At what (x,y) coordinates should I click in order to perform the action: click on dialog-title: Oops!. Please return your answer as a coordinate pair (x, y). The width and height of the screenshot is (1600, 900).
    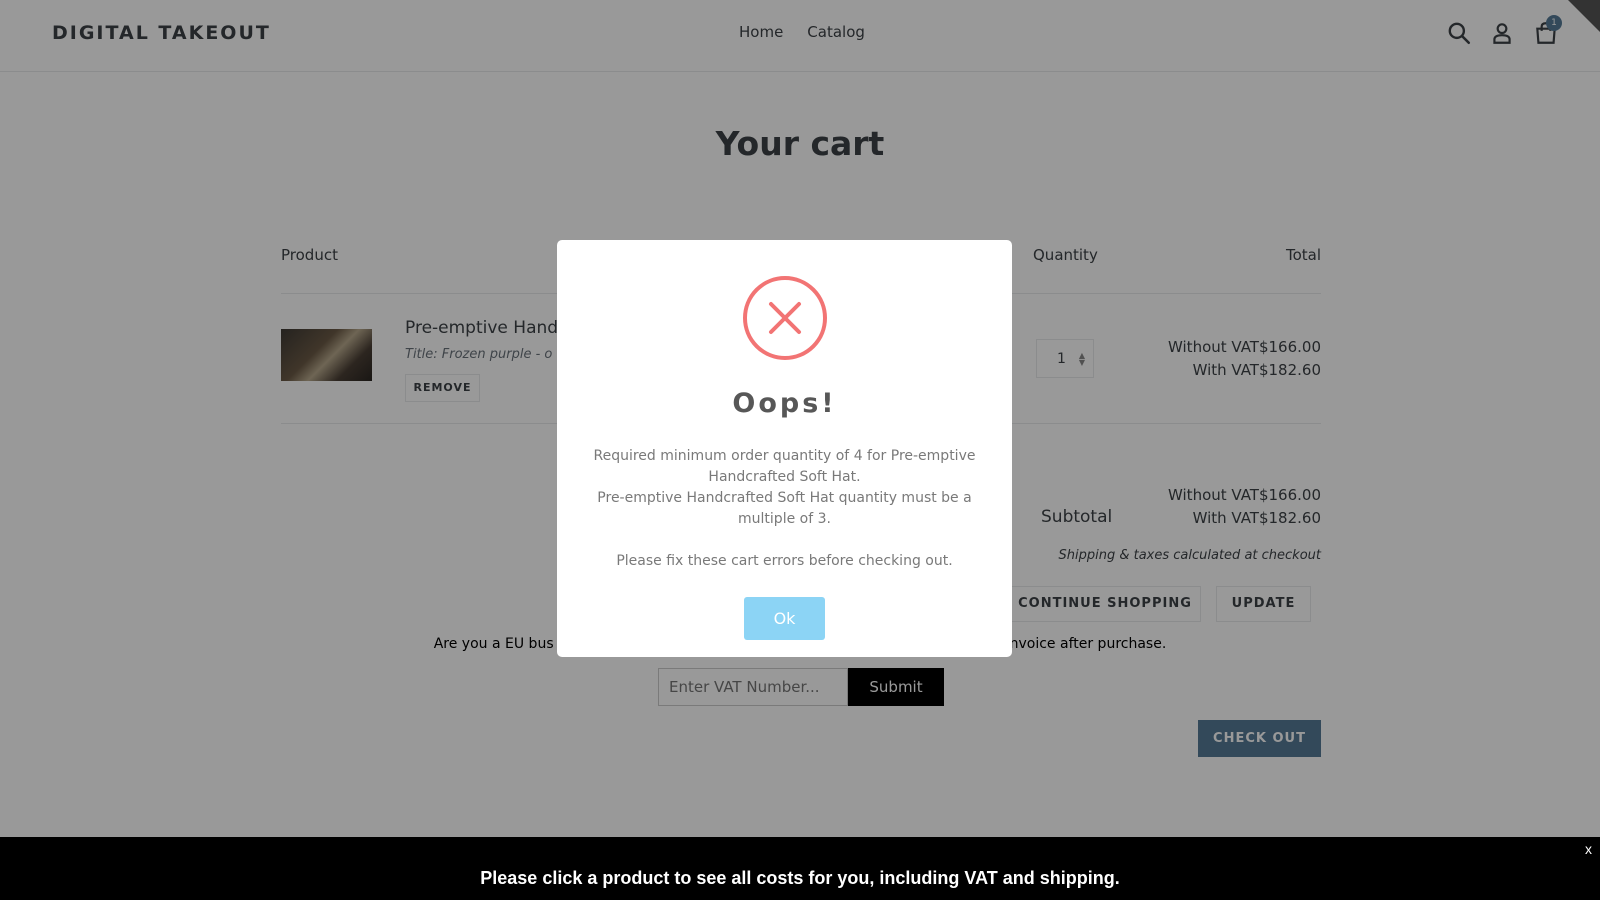
    Looking at the image, I should click on (784, 403).